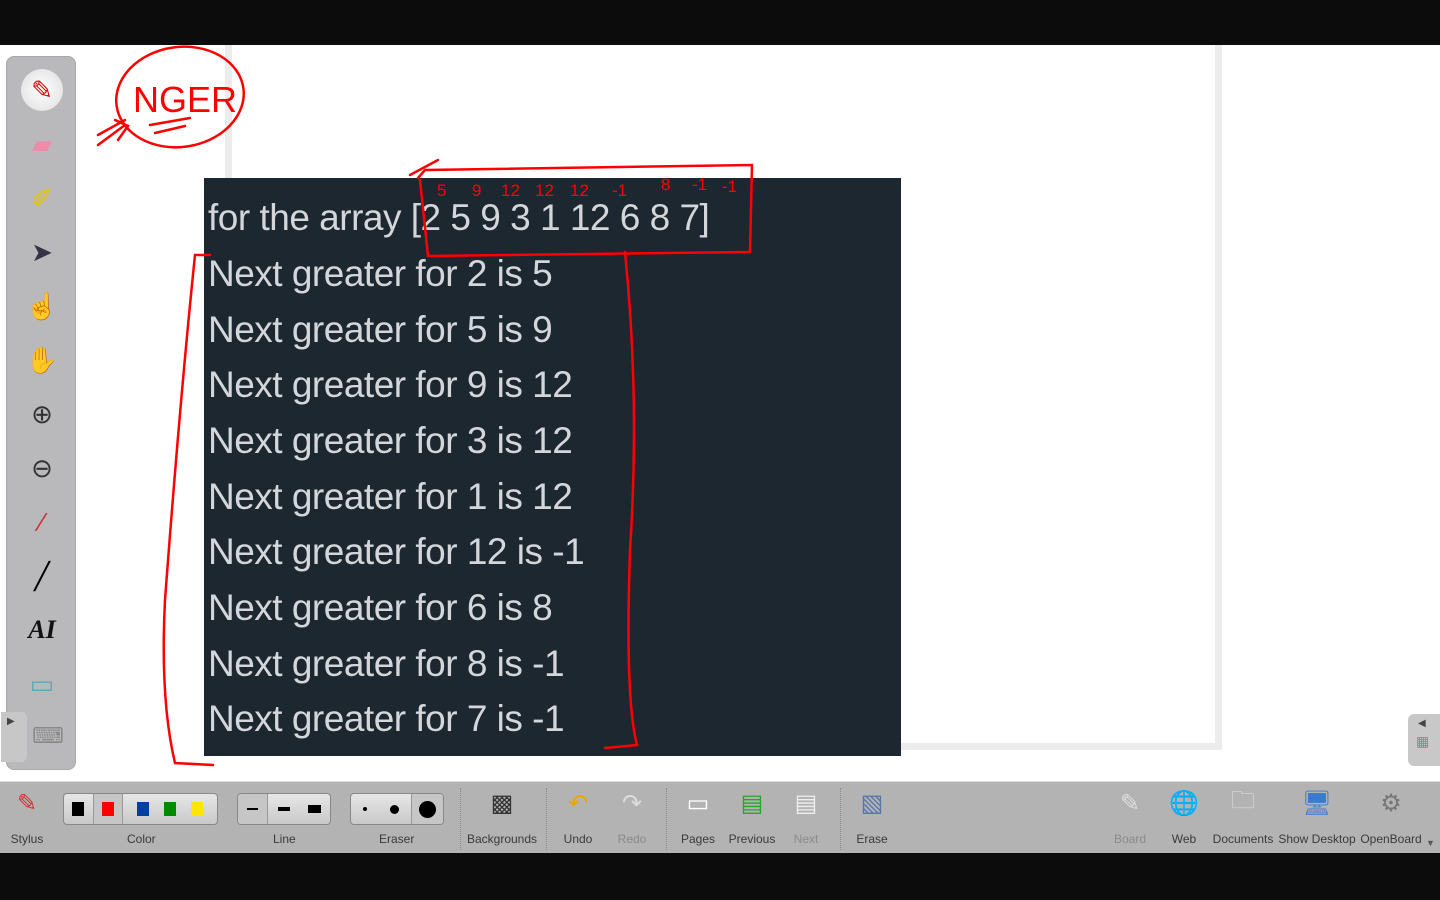 This screenshot has height=900, width=1440. Describe the element at coordinates (381, 809) in the screenshot. I see `eraser-small-medium` at that location.